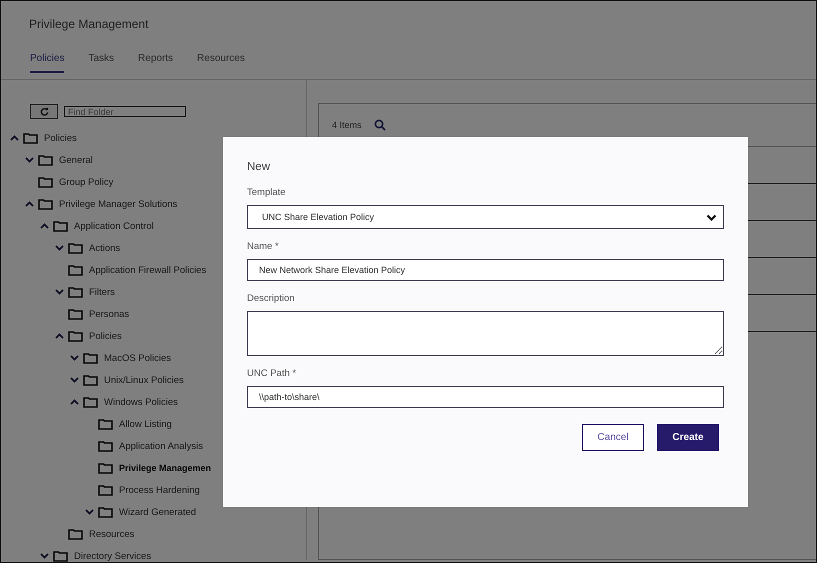 This screenshot has height=563, width=817. Describe the element at coordinates (485, 397) in the screenshot. I see `text-field: \\path-to\share\` at that location.